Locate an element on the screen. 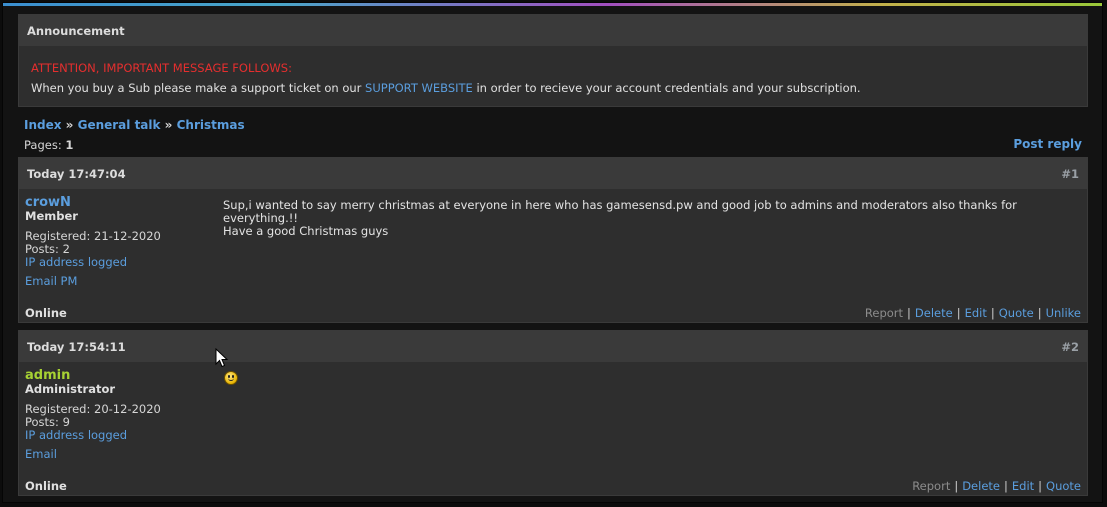 Image resolution: width=1107 pixels, height=507 pixels. smiley-icon is located at coordinates (231, 378).